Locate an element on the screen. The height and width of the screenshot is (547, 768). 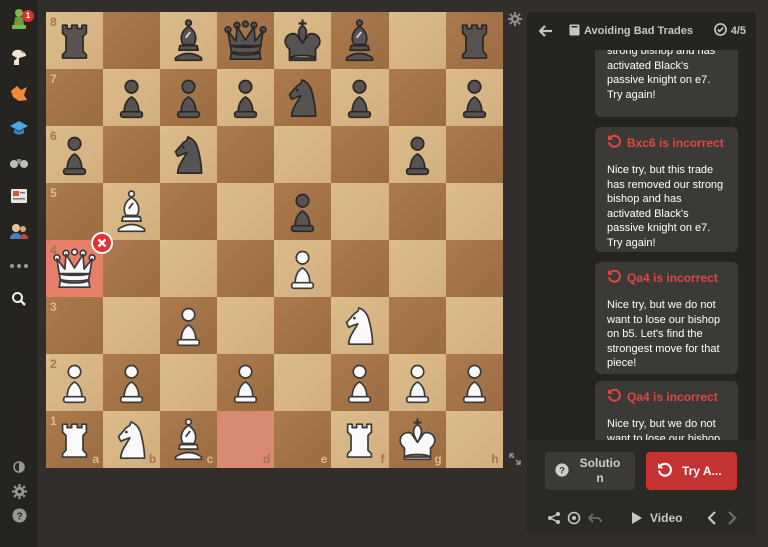
watch-icon is located at coordinates (19, 162).